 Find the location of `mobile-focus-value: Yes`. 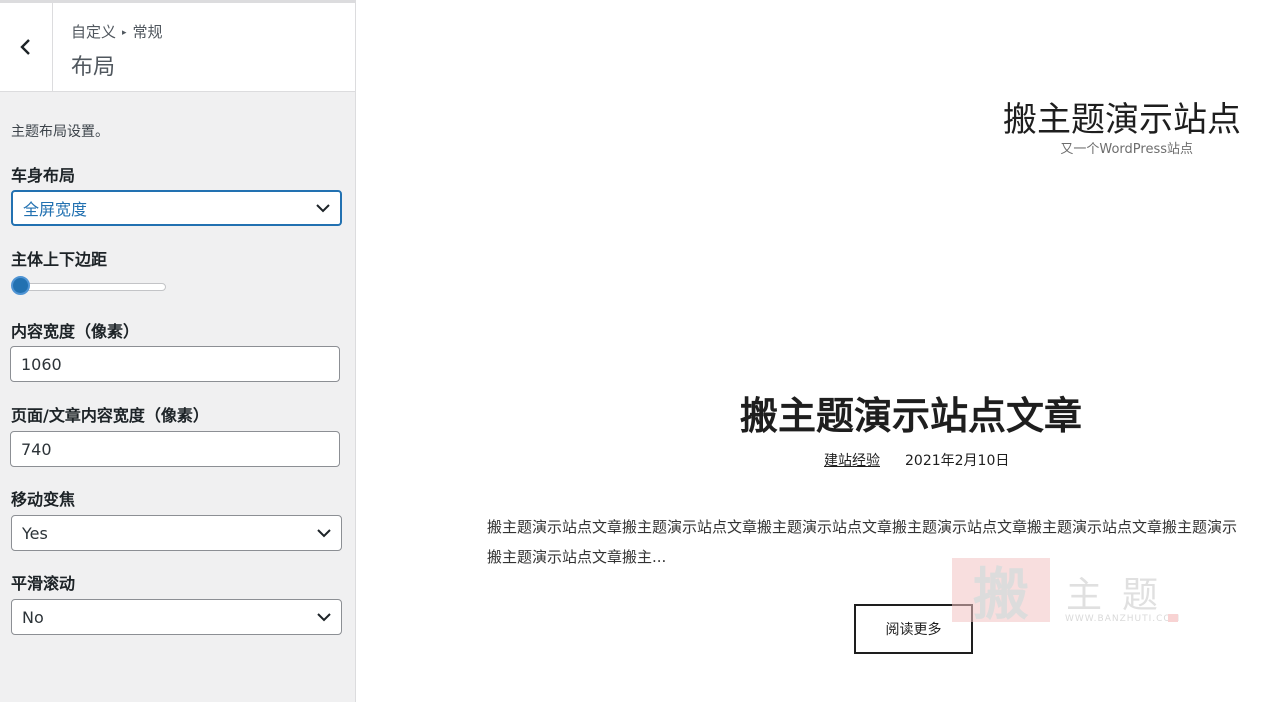

mobile-focus-value: Yes is located at coordinates (35, 533).